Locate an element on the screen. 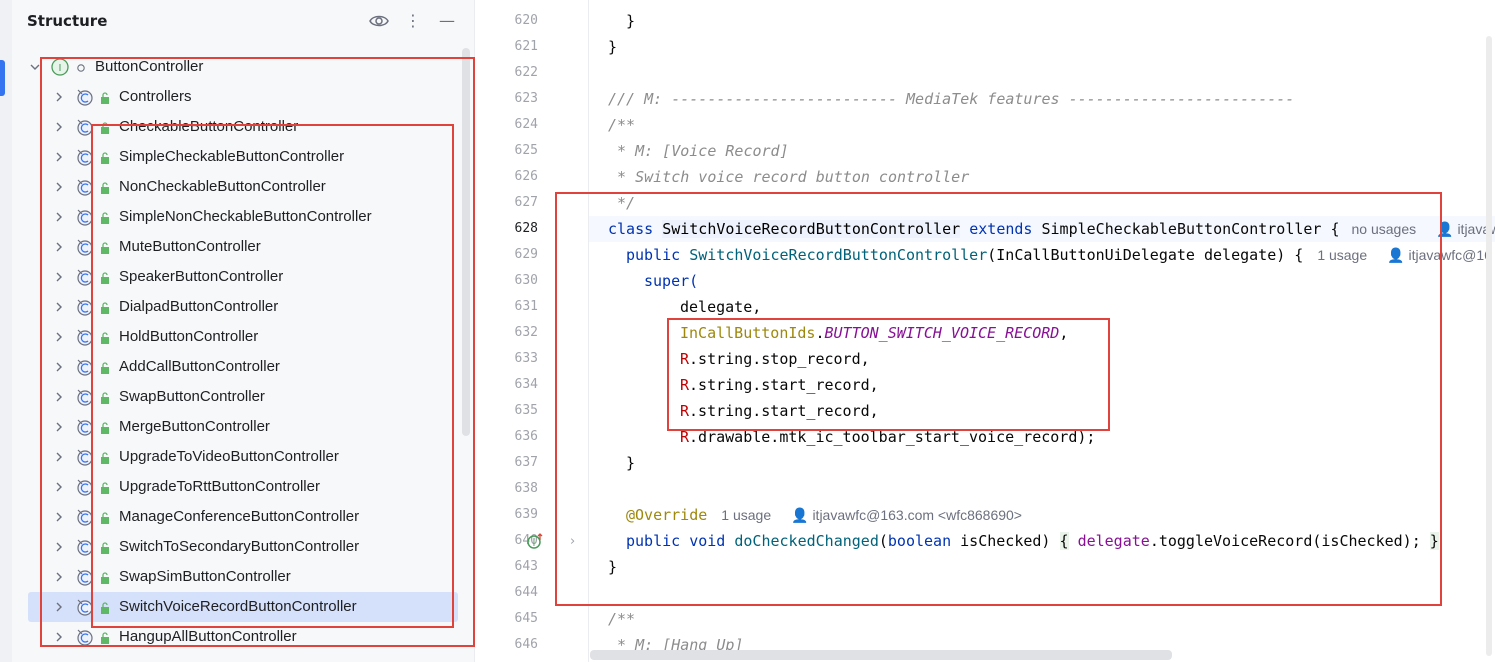 This screenshot has width=1495, height=662. code-line-633: R.string.stop_record, is located at coordinates (775, 359).